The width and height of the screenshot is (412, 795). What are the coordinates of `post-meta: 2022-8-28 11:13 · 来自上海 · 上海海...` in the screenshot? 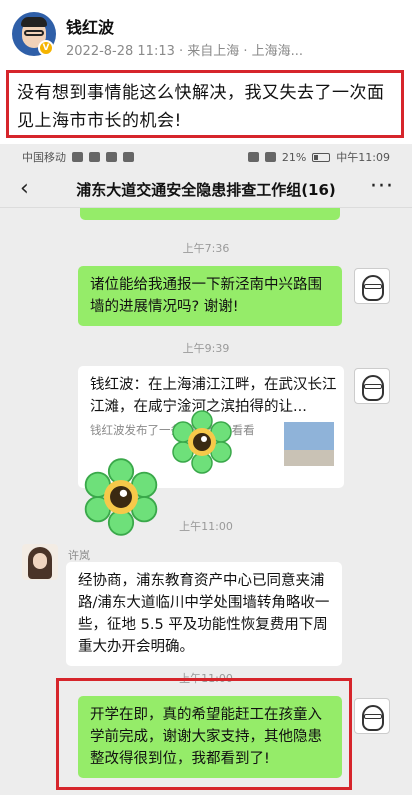 It's located at (185, 51).